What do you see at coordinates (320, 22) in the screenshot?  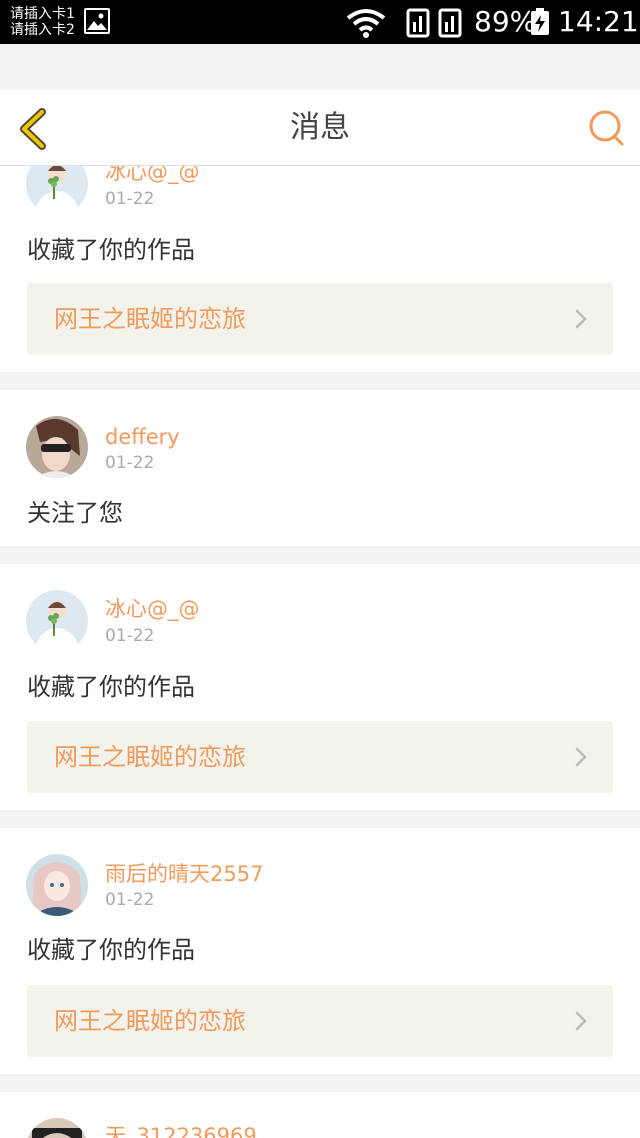 I see `status-bar: 请插入卡1 请插入卡2 89% 14:21` at bounding box center [320, 22].